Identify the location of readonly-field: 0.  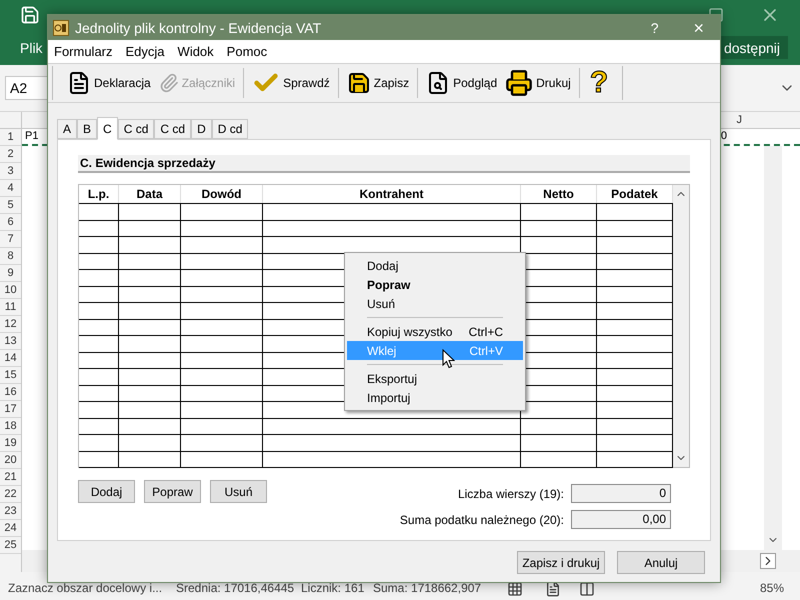
(621, 493).